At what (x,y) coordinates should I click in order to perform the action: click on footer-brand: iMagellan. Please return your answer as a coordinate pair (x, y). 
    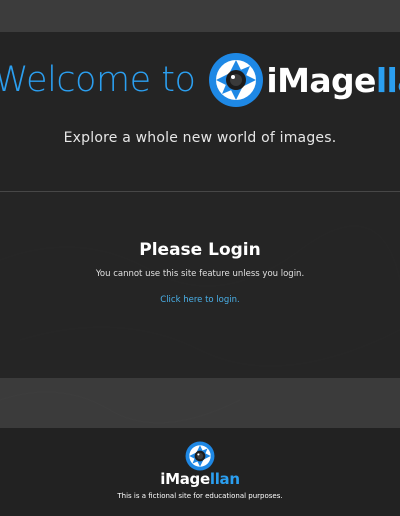
    Looking at the image, I should click on (200, 479).